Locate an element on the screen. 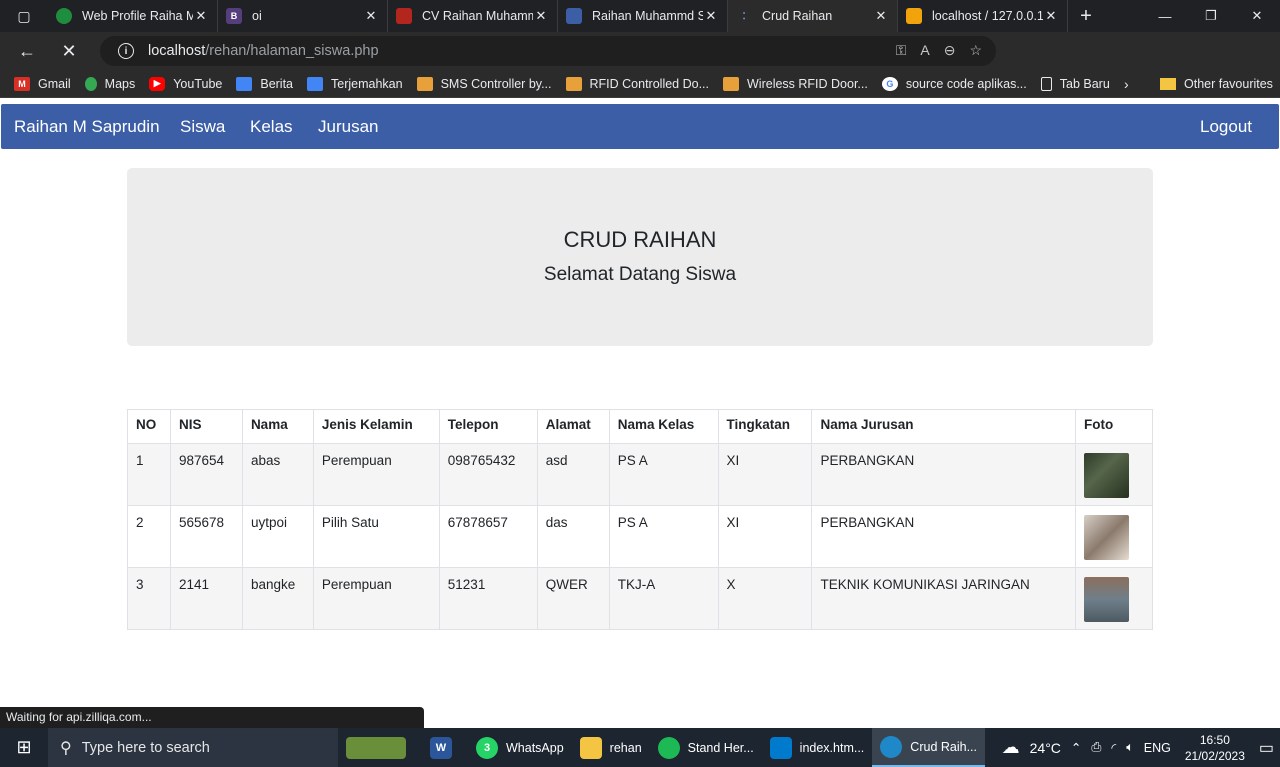  tab-label: Raihan Muhammd S is located at coordinates (647, 16).